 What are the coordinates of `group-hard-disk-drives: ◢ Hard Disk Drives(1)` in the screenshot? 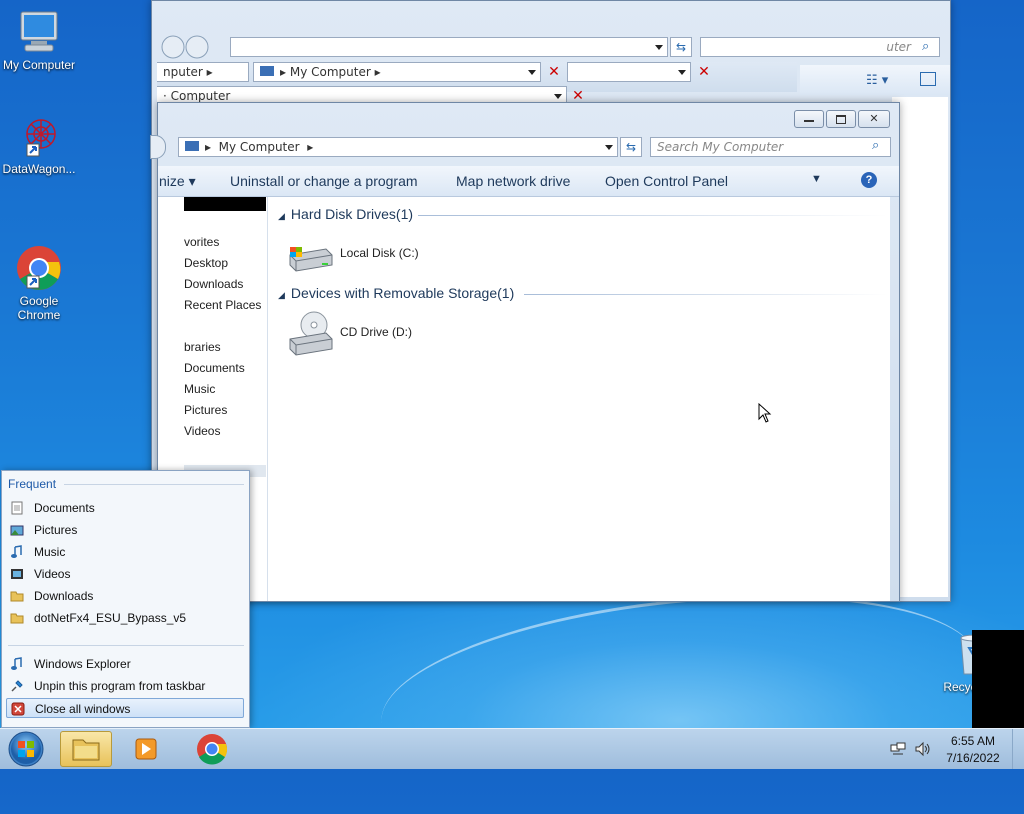 It's located at (345, 214).